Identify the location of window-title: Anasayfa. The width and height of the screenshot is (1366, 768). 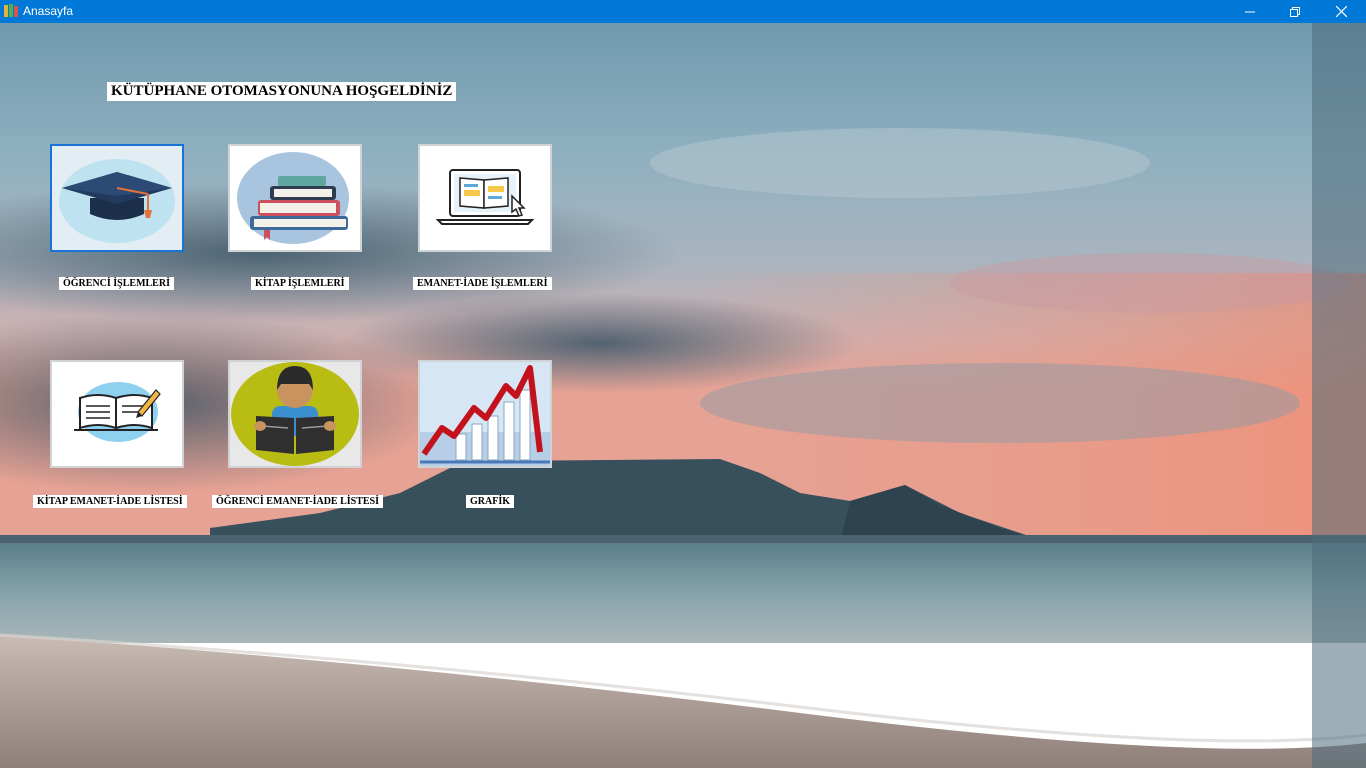
(48, 11).